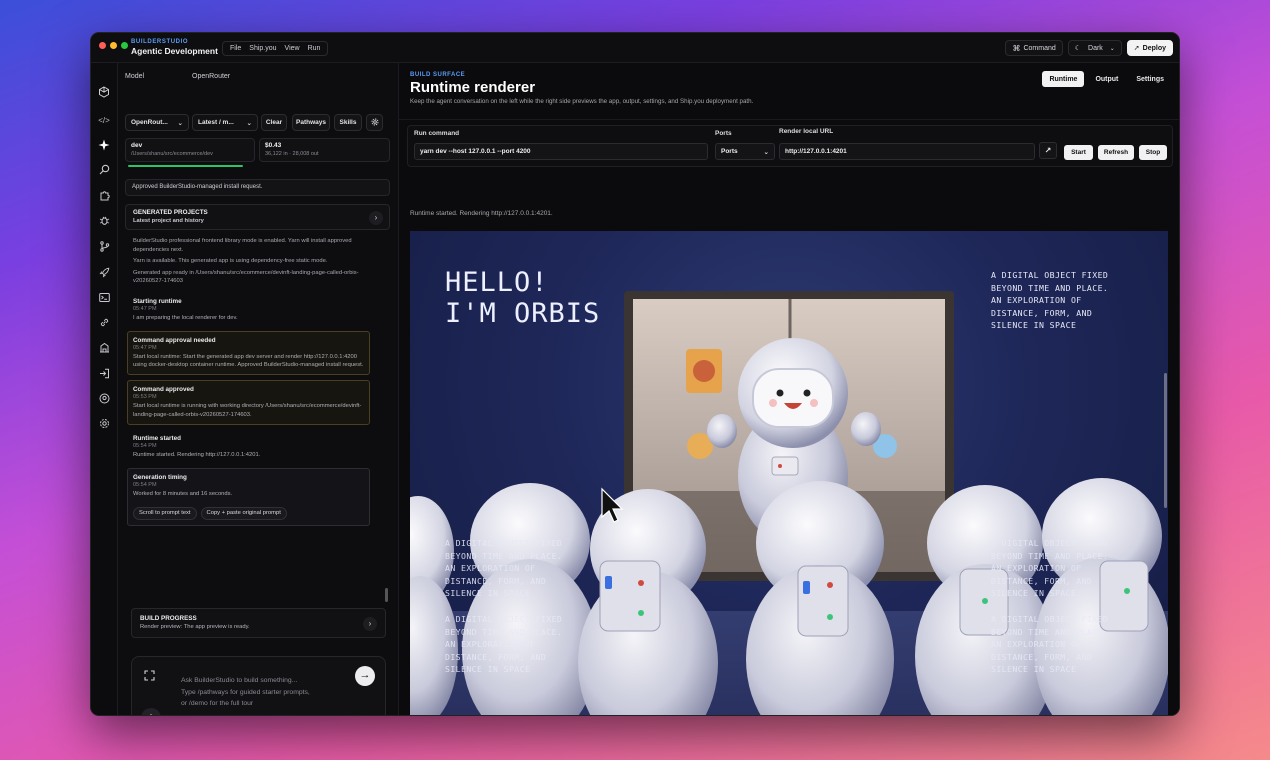  I want to click on close-window-button, so click(102, 45).